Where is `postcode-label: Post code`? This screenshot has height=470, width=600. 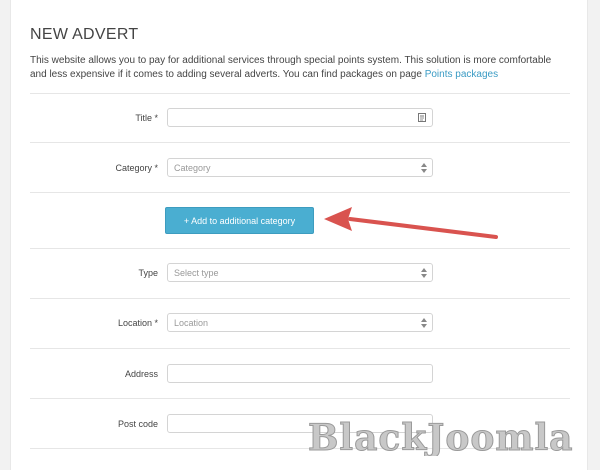 postcode-label: Post code is located at coordinates (137, 424).